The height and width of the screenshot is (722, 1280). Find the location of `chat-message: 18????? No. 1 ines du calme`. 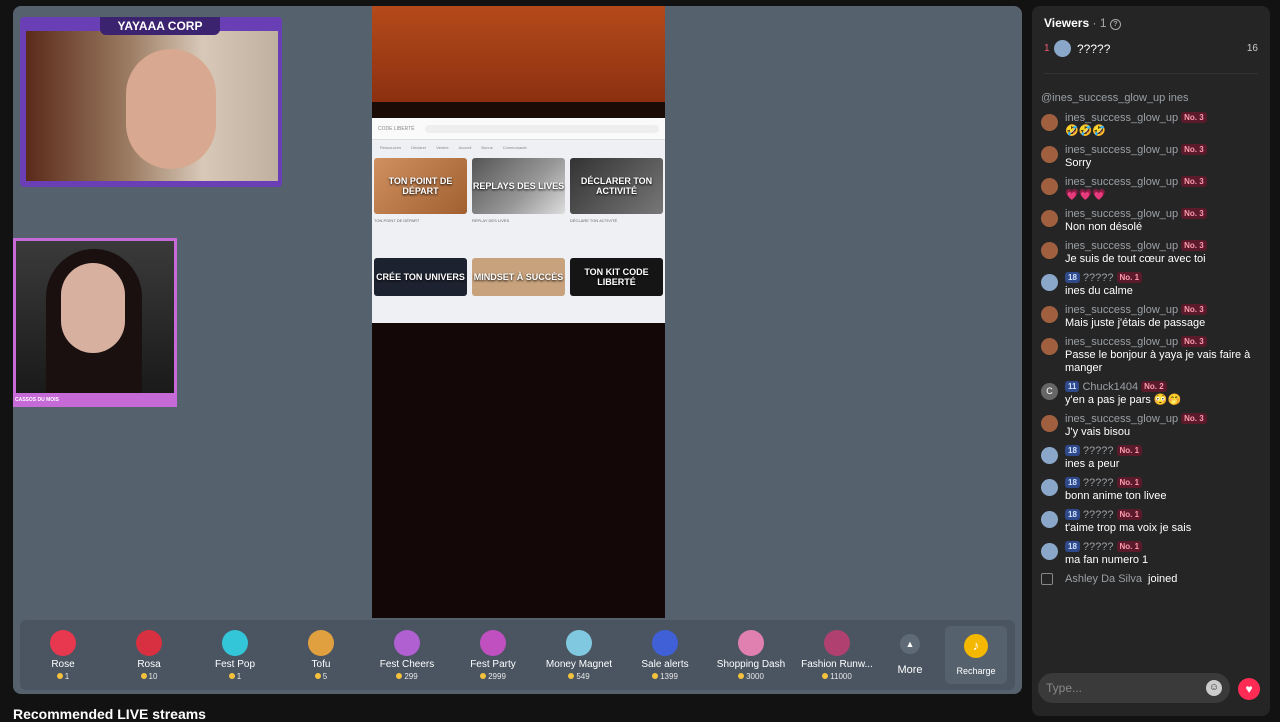

chat-message: 18????? No. 1 ines du calme is located at coordinates (1151, 285).